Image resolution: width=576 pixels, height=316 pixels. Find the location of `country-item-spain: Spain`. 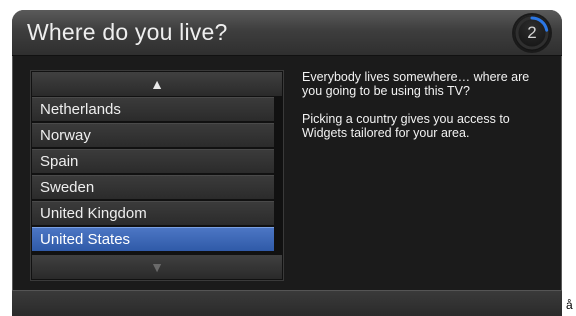

country-item-spain: Spain is located at coordinates (153, 161).